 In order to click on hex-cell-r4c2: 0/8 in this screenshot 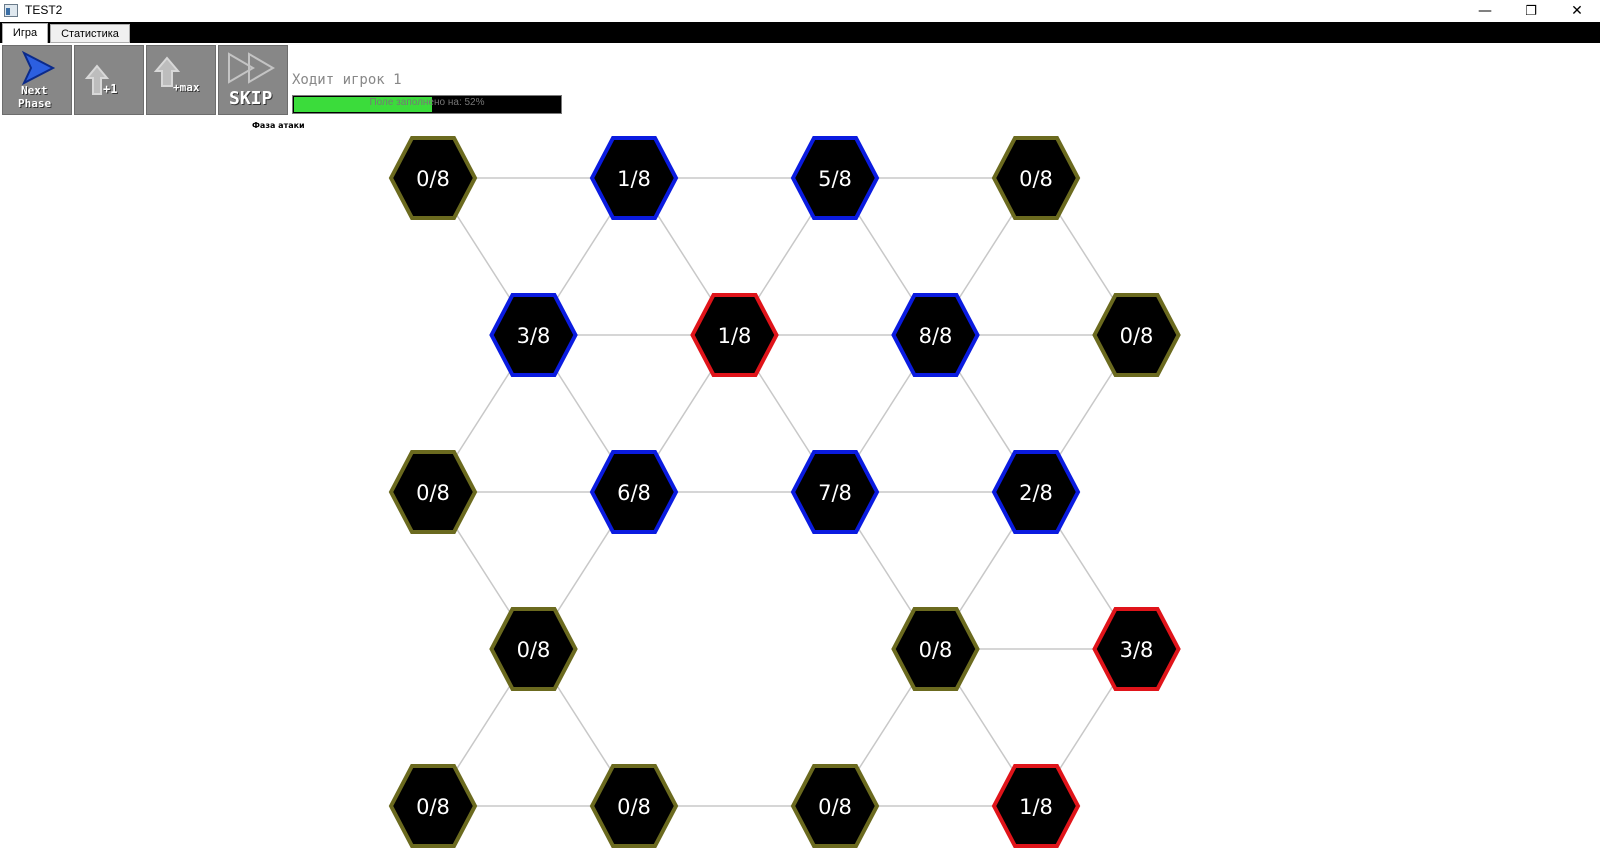, I will do `click(835, 806)`.